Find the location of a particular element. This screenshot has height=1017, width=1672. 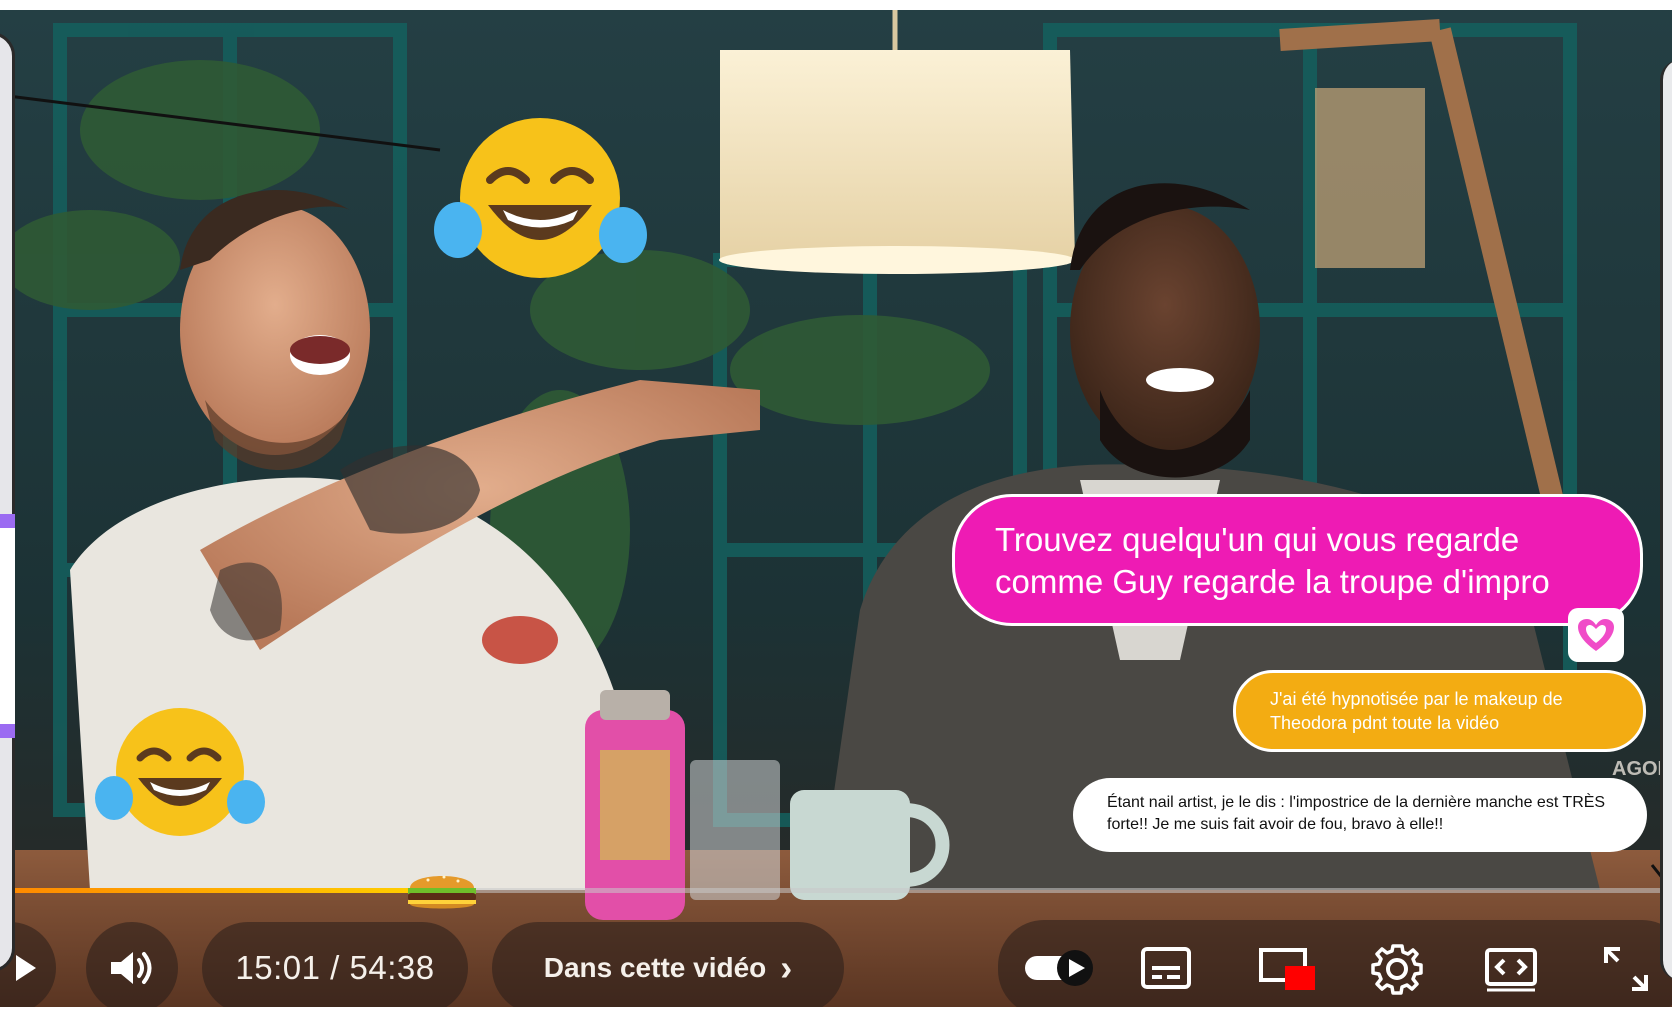

miniplayer-icon is located at coordinates (1287, 969).